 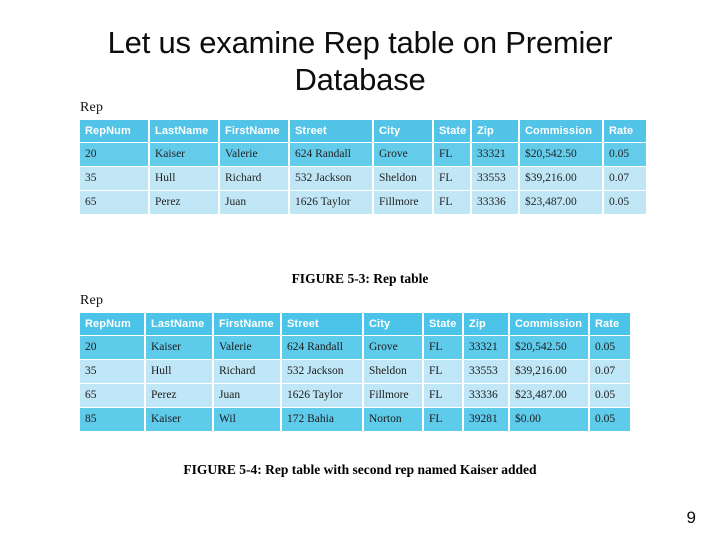 I want to click on cell-commission: $0.00, so click(x=549, y=419).